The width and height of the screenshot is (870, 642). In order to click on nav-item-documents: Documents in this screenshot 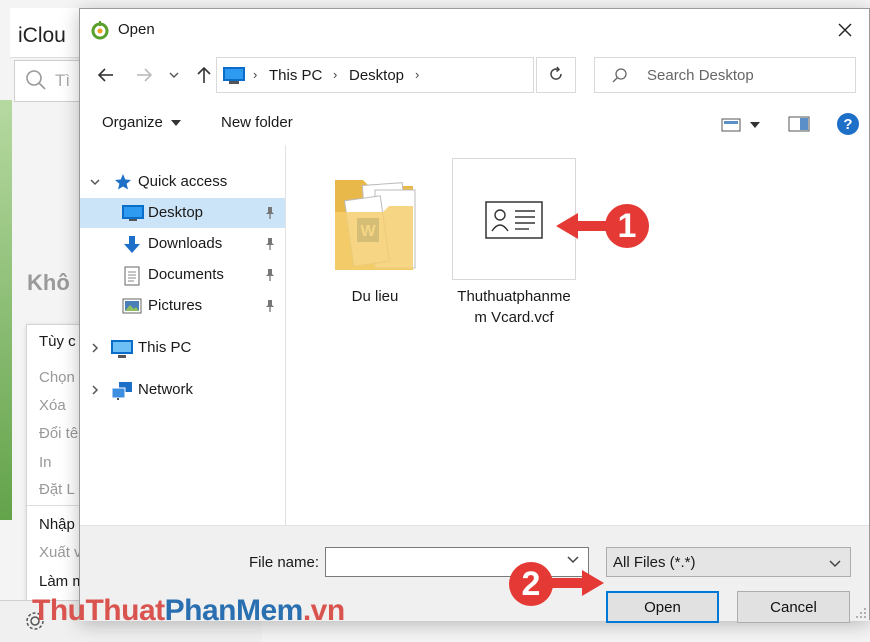, I will do `click(182, 275)`.